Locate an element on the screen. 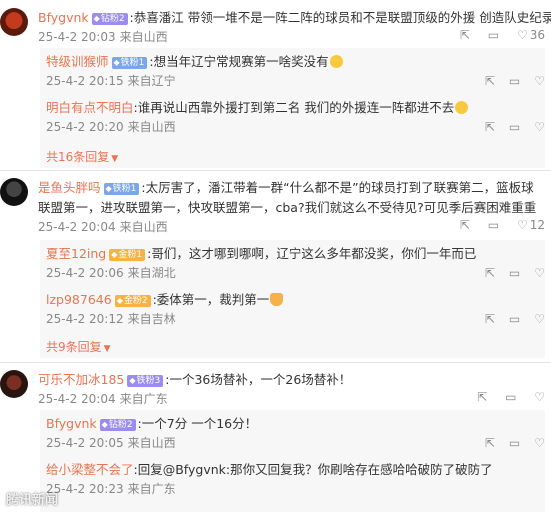 This screenshot has height=512, width=551. reply-text: 哥们，这才哪到哪啊，辽宁这么多年都没奖，你们一年而已 is located at coordinates (314, 253).